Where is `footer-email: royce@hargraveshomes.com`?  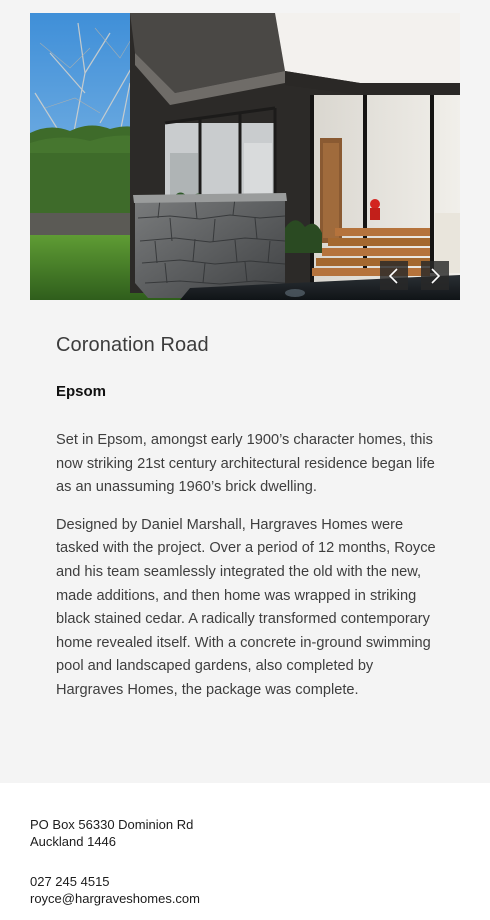
footer-email: royce@hargraveshomes.com is located at coordinates (115, 899).